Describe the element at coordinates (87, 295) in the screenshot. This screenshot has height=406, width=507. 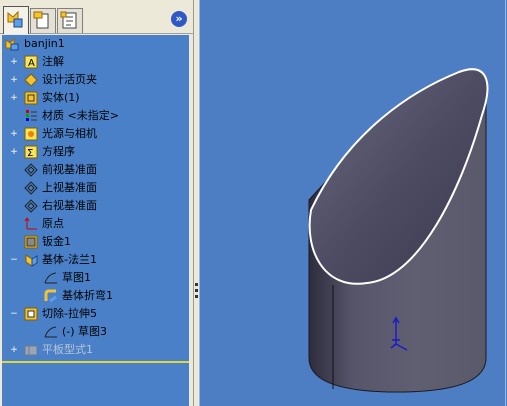
I see `tree-item-label: 基体折弯1` at that location.